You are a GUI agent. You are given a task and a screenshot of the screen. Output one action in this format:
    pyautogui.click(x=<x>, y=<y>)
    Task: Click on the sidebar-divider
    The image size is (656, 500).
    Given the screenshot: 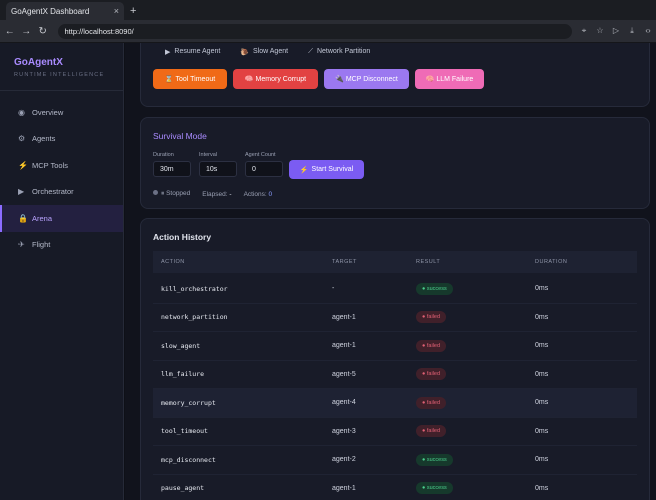 What is the action you would take?
    pyautogui.click(x=61, y=90)
    